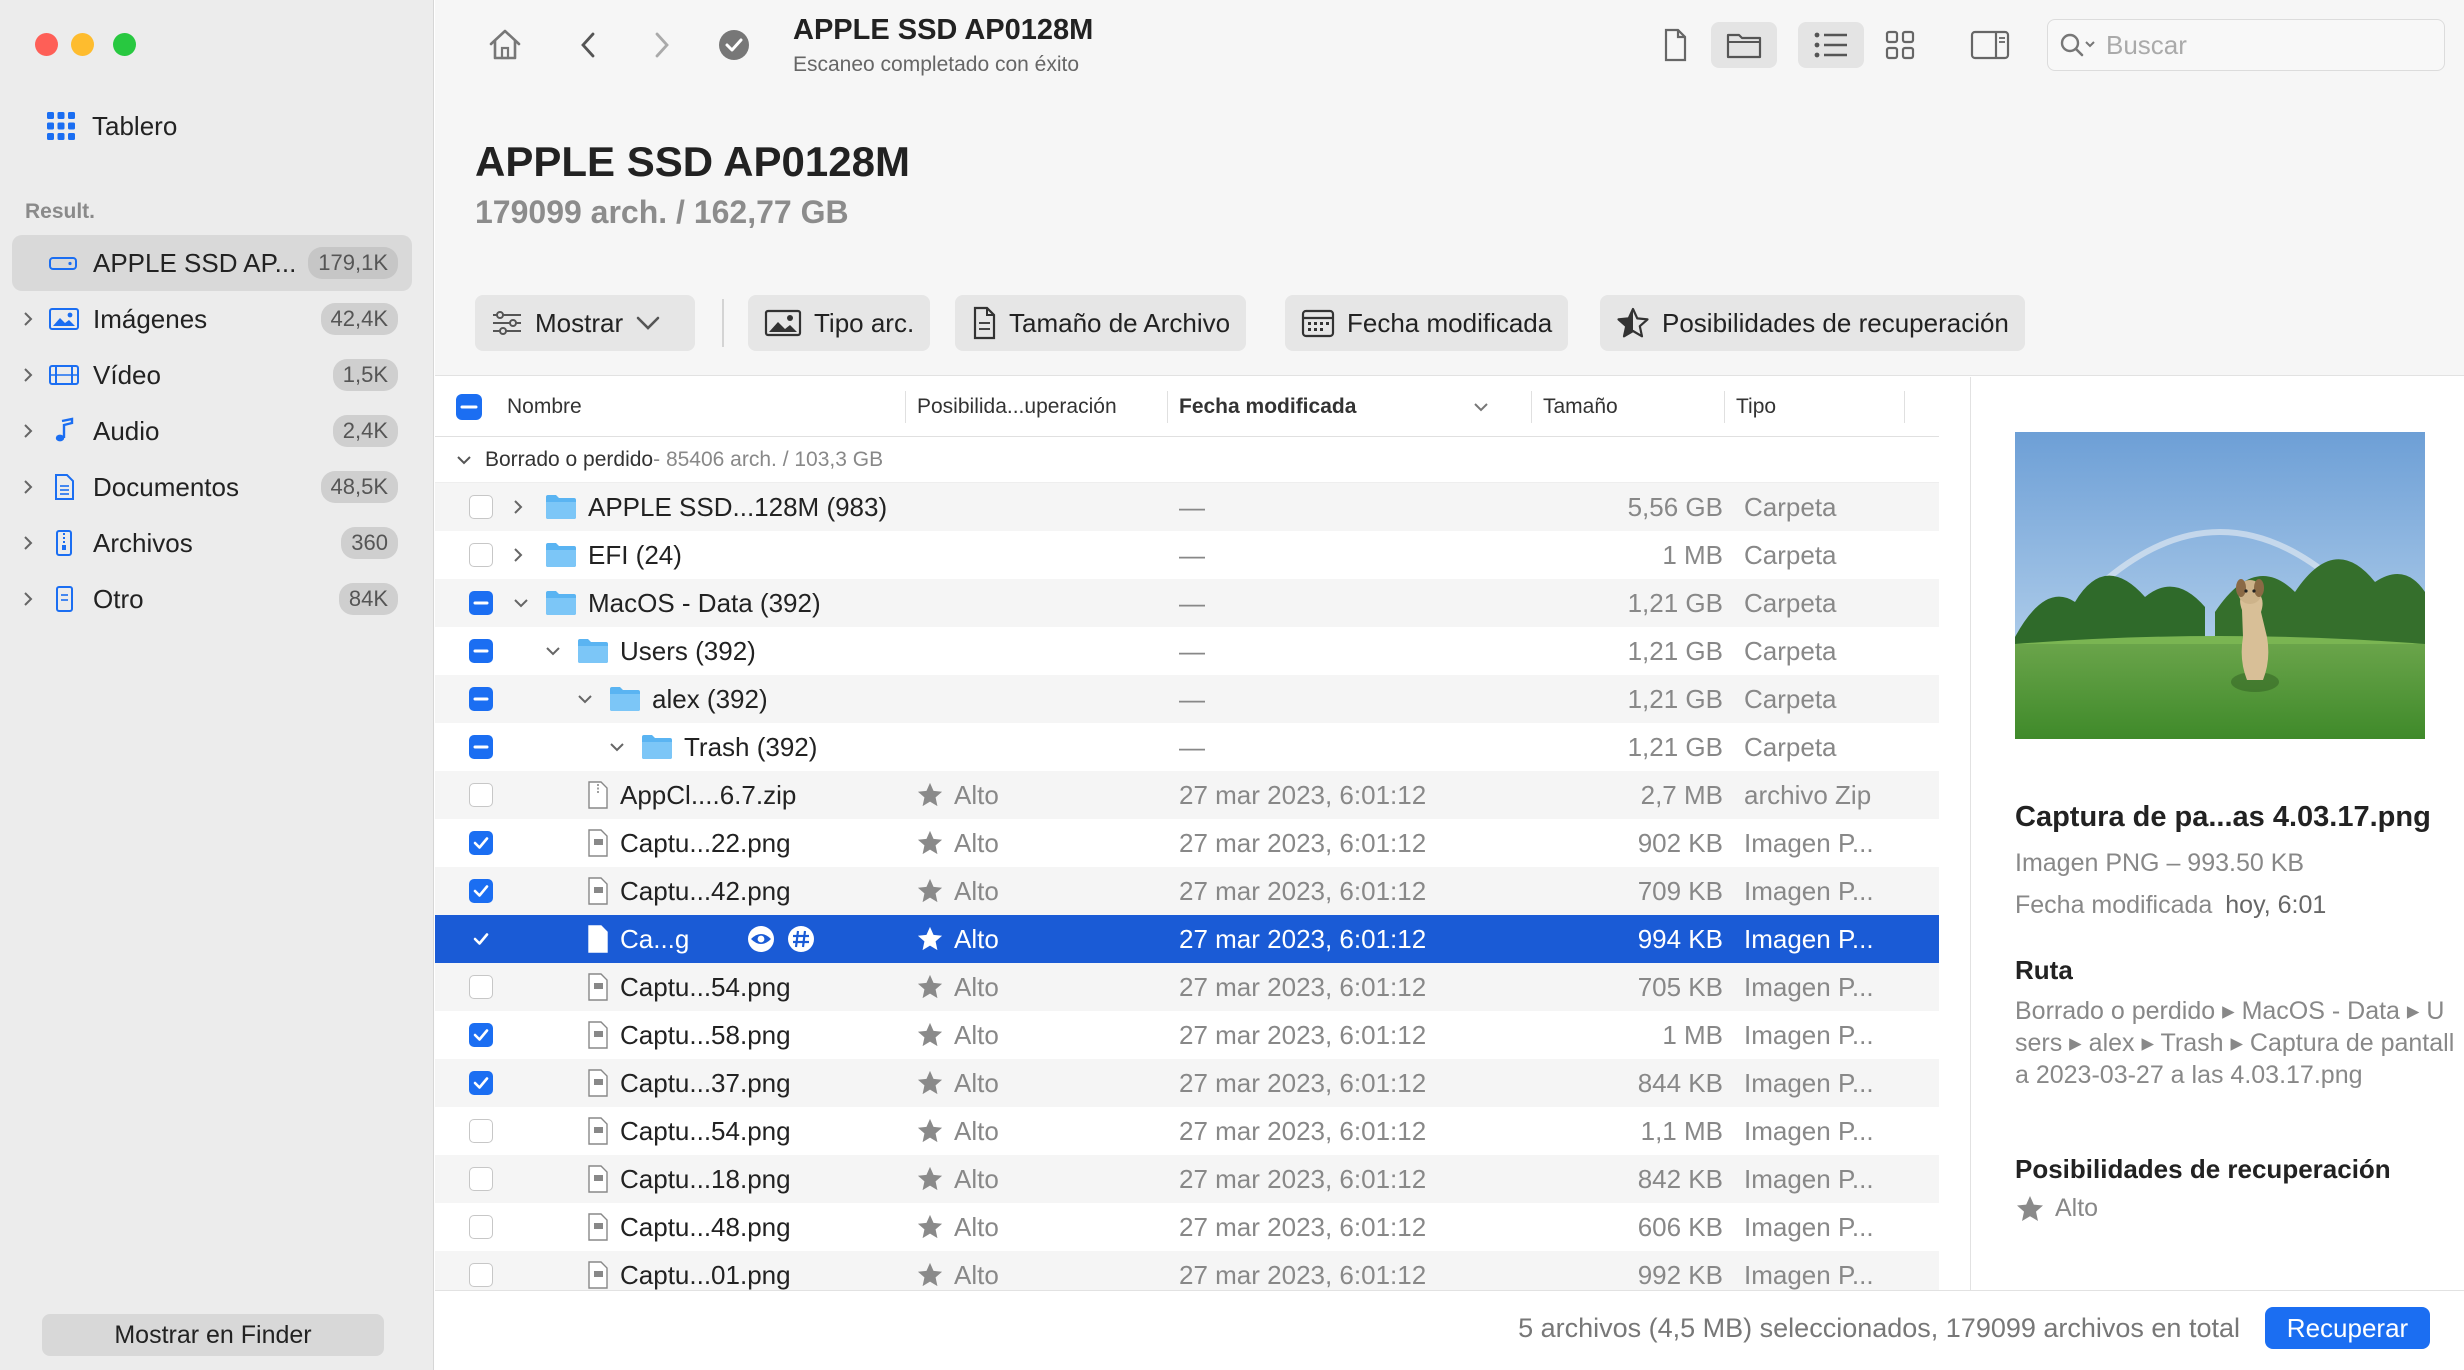 The image size is (2464, 1370). I want to click on sidebar-item-other: Otro 84K, so click(212, 599).